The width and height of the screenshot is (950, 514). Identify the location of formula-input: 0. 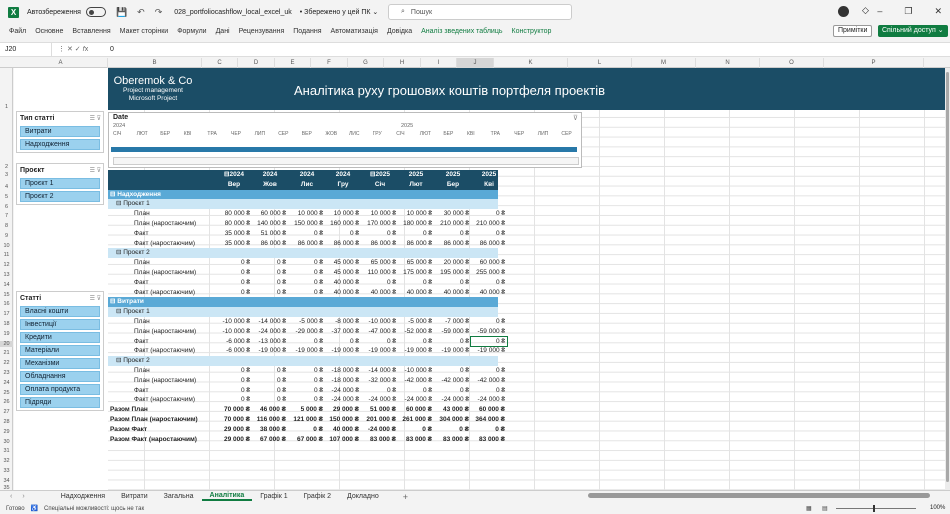
(108, 49).